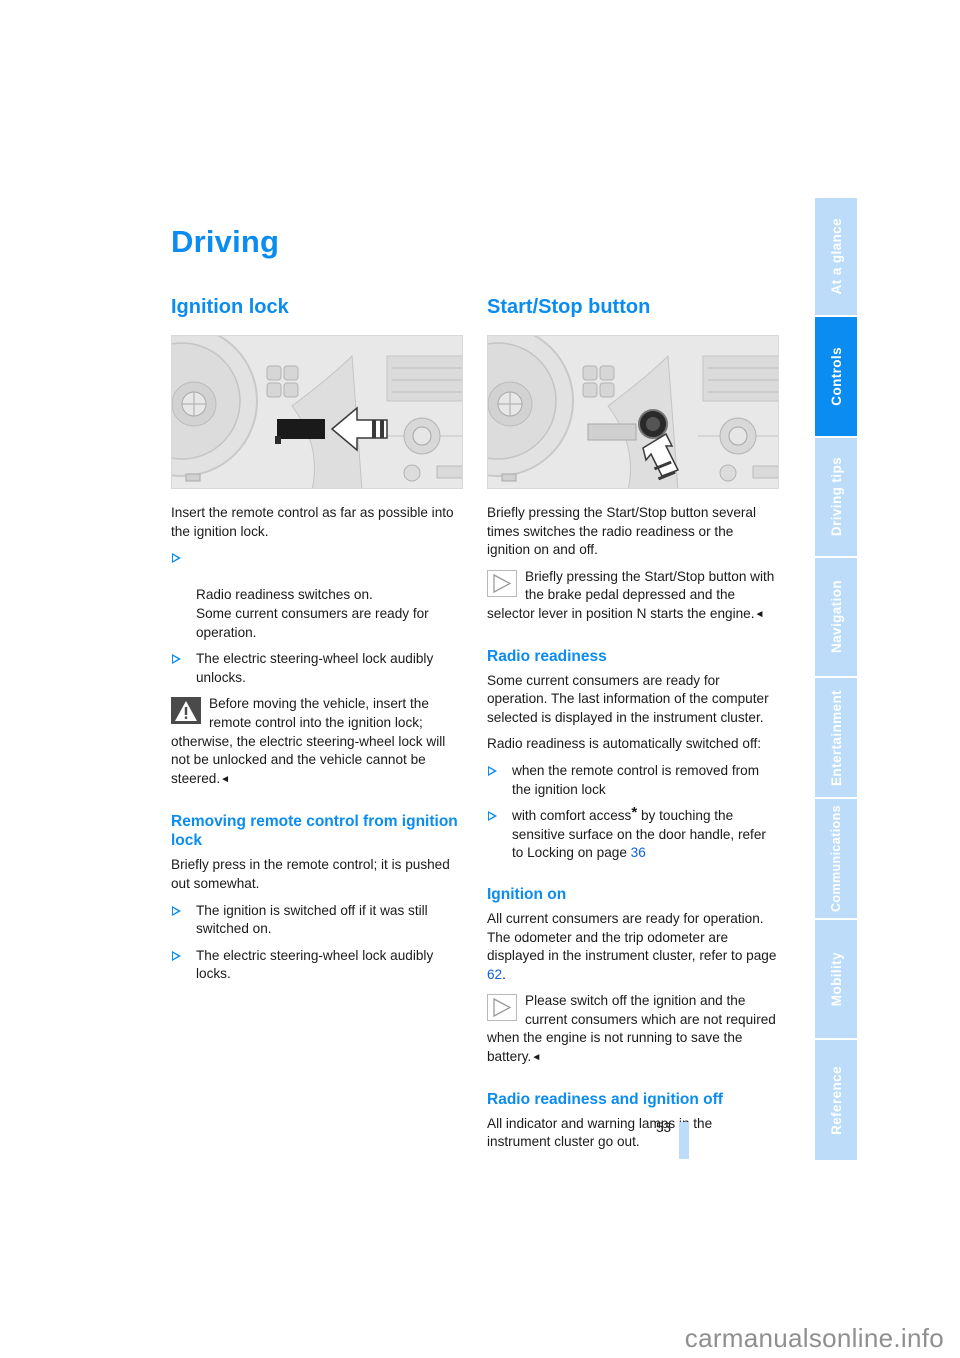 This screenshot has height=1358, width=960. Describe the element at coordinates (684, 1140) in the screenshot. I see `page-number-bar` at that location.